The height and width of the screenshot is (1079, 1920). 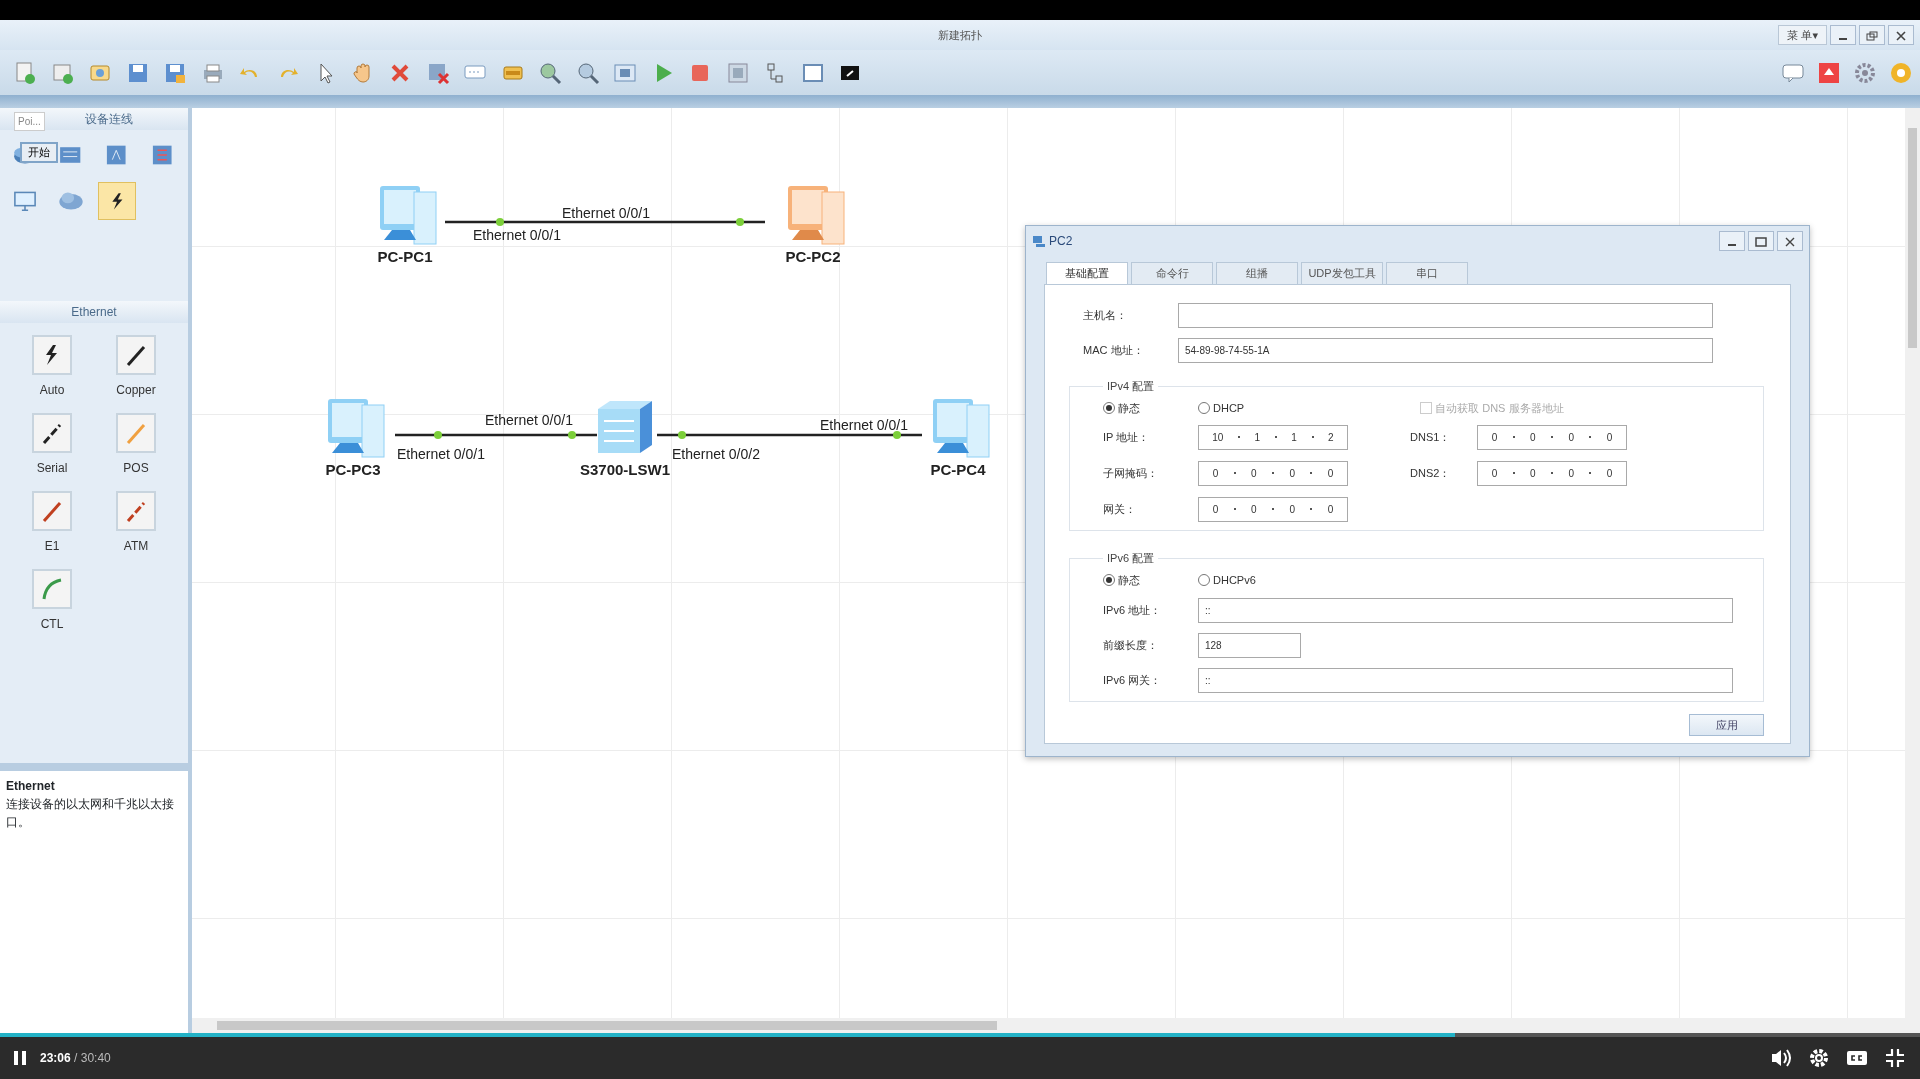 I want to click on tab: 命令行, so click(x=1172, y=273).